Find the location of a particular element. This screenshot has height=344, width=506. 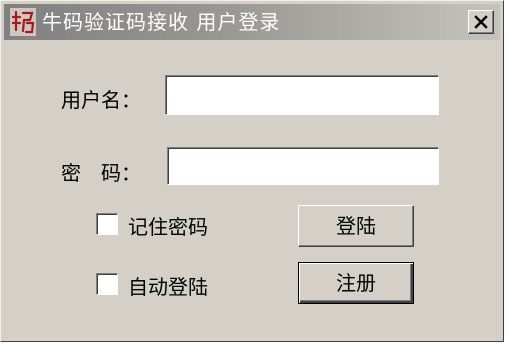

app-seal-icon is located at coordinates (23, 22).